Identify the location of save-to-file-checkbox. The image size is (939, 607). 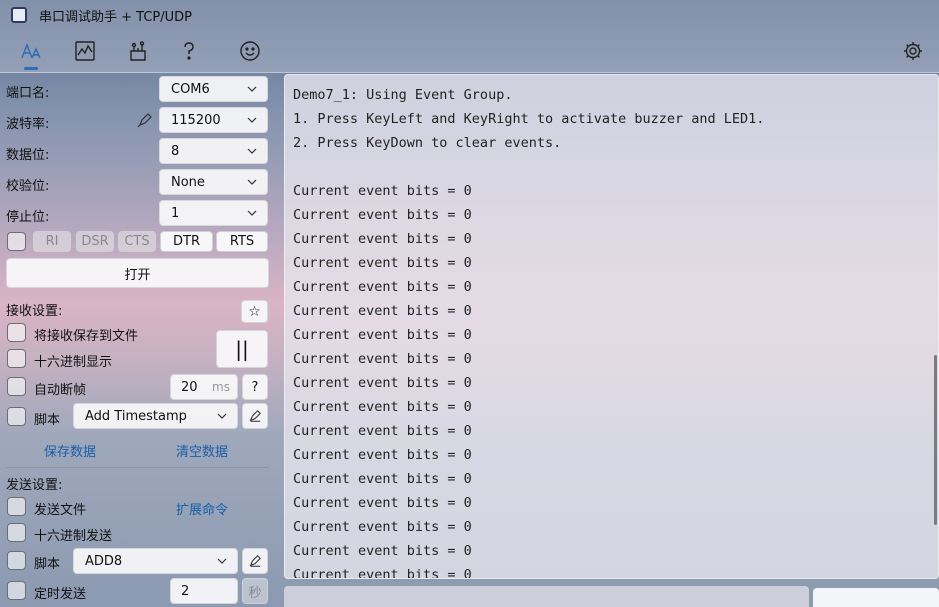
(16, 332).